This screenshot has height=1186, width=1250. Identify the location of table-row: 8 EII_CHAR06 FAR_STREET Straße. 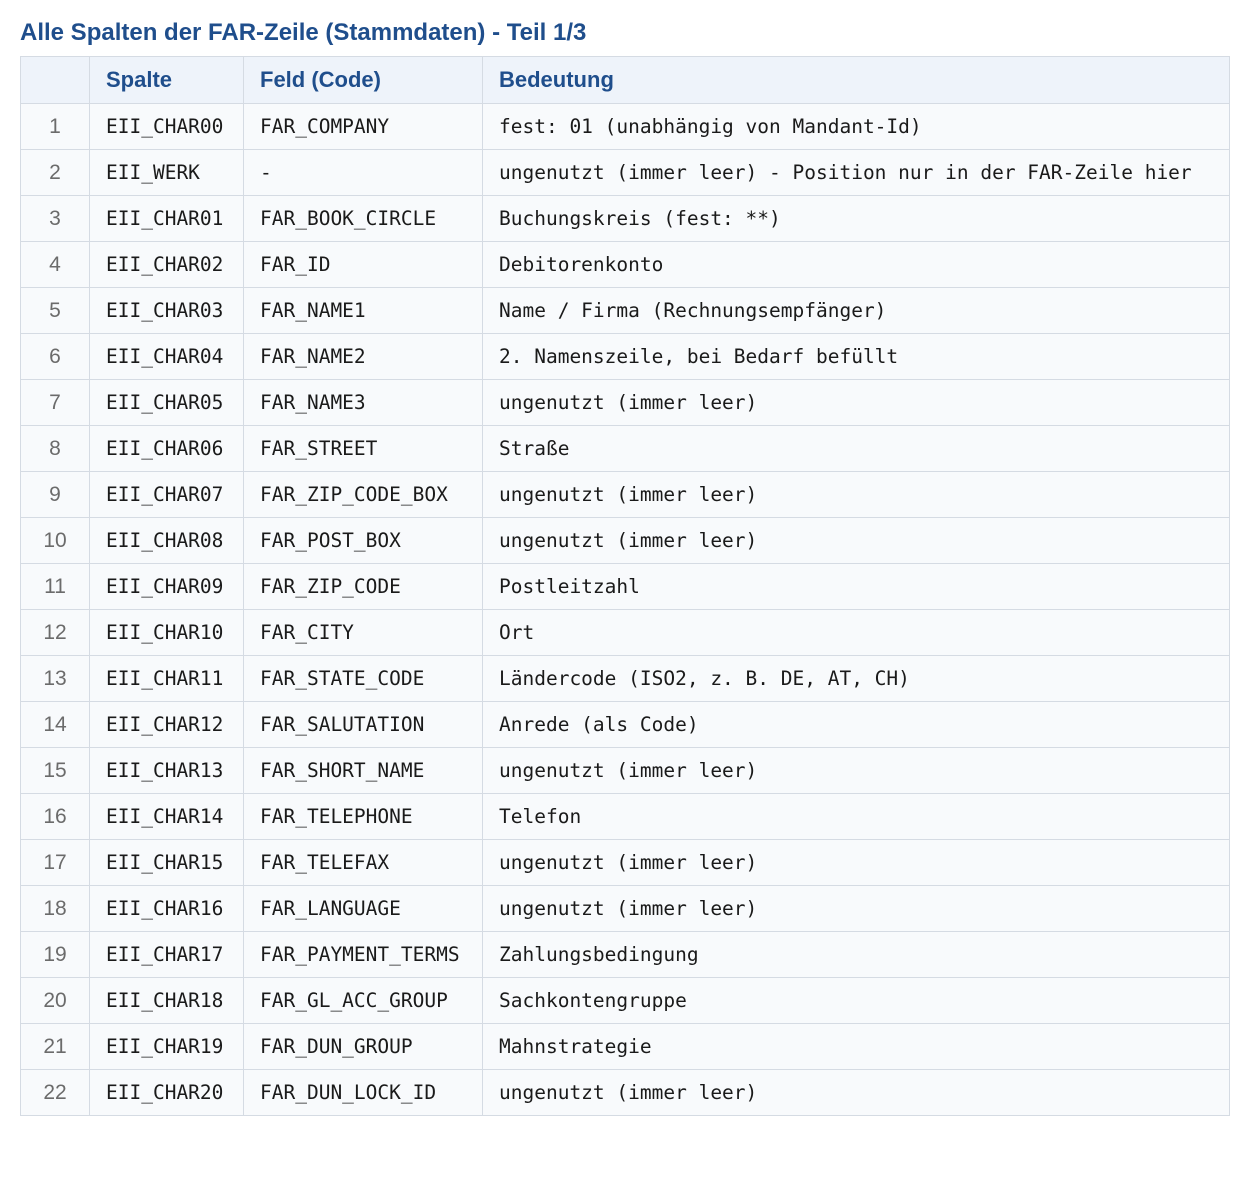
(625, 448).